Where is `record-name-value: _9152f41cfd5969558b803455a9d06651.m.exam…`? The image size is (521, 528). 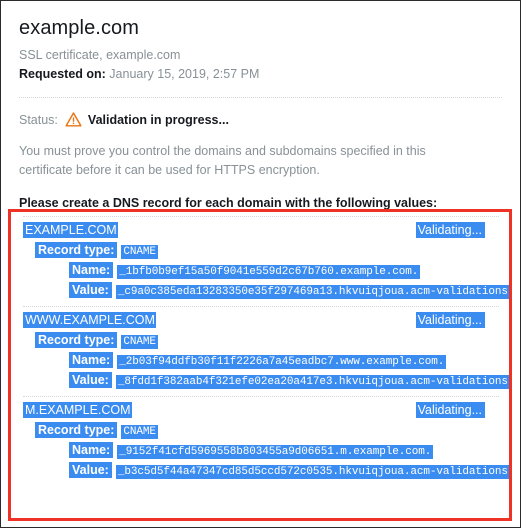
record-name-value: _9152f41cfd5969558b803455a9d06651.m.exam… is located at coordinates (275, 452).